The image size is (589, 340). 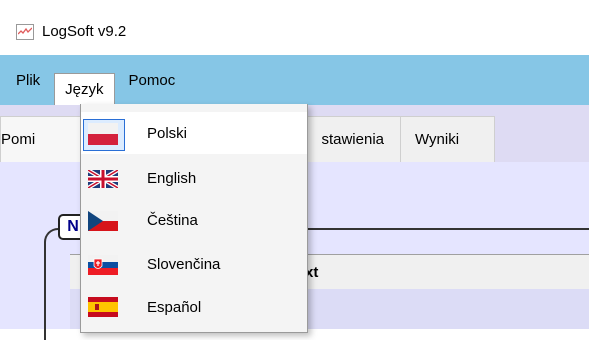 I want to click on poland-flag-icon, so click(x=103, y=134).